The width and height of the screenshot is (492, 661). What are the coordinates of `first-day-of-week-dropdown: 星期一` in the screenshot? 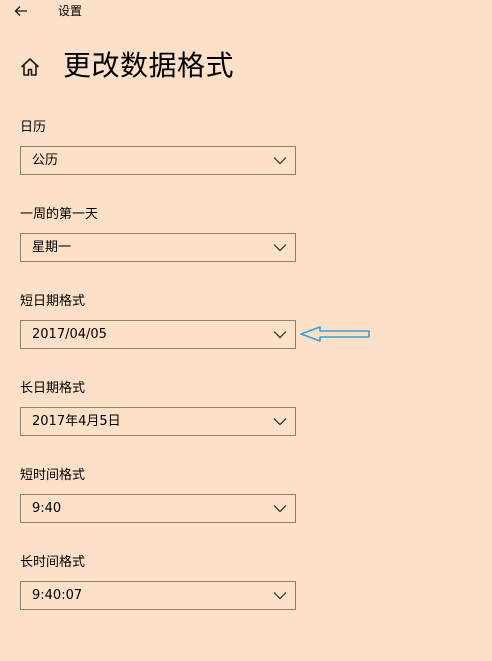 It's located at (158, 247).